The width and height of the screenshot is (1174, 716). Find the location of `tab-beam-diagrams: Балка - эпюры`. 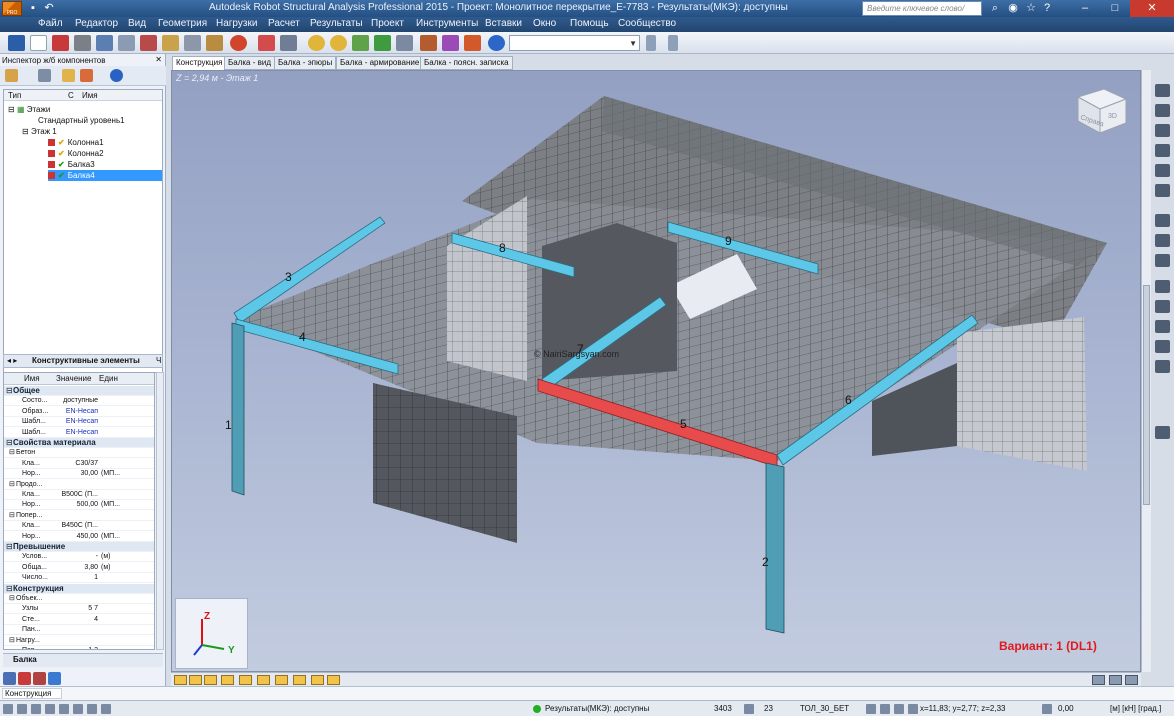

tab-beam-diagrams: Балка - эпюры is located at coordinates (305, 63).